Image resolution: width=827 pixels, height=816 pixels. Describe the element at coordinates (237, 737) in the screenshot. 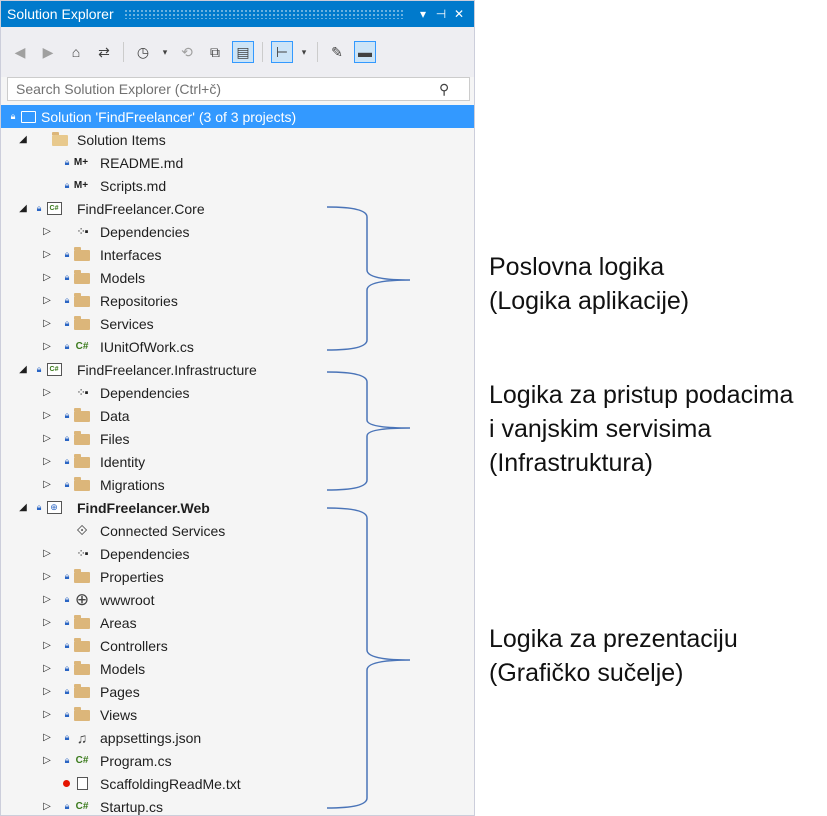

I see `tree-item-web-appsettings: ▷ 🔒︎ ♫ appsettings.json` at that location.